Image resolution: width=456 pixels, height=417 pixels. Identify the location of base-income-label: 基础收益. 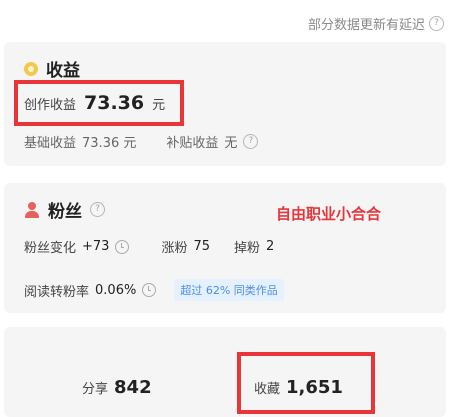
(50, 143).